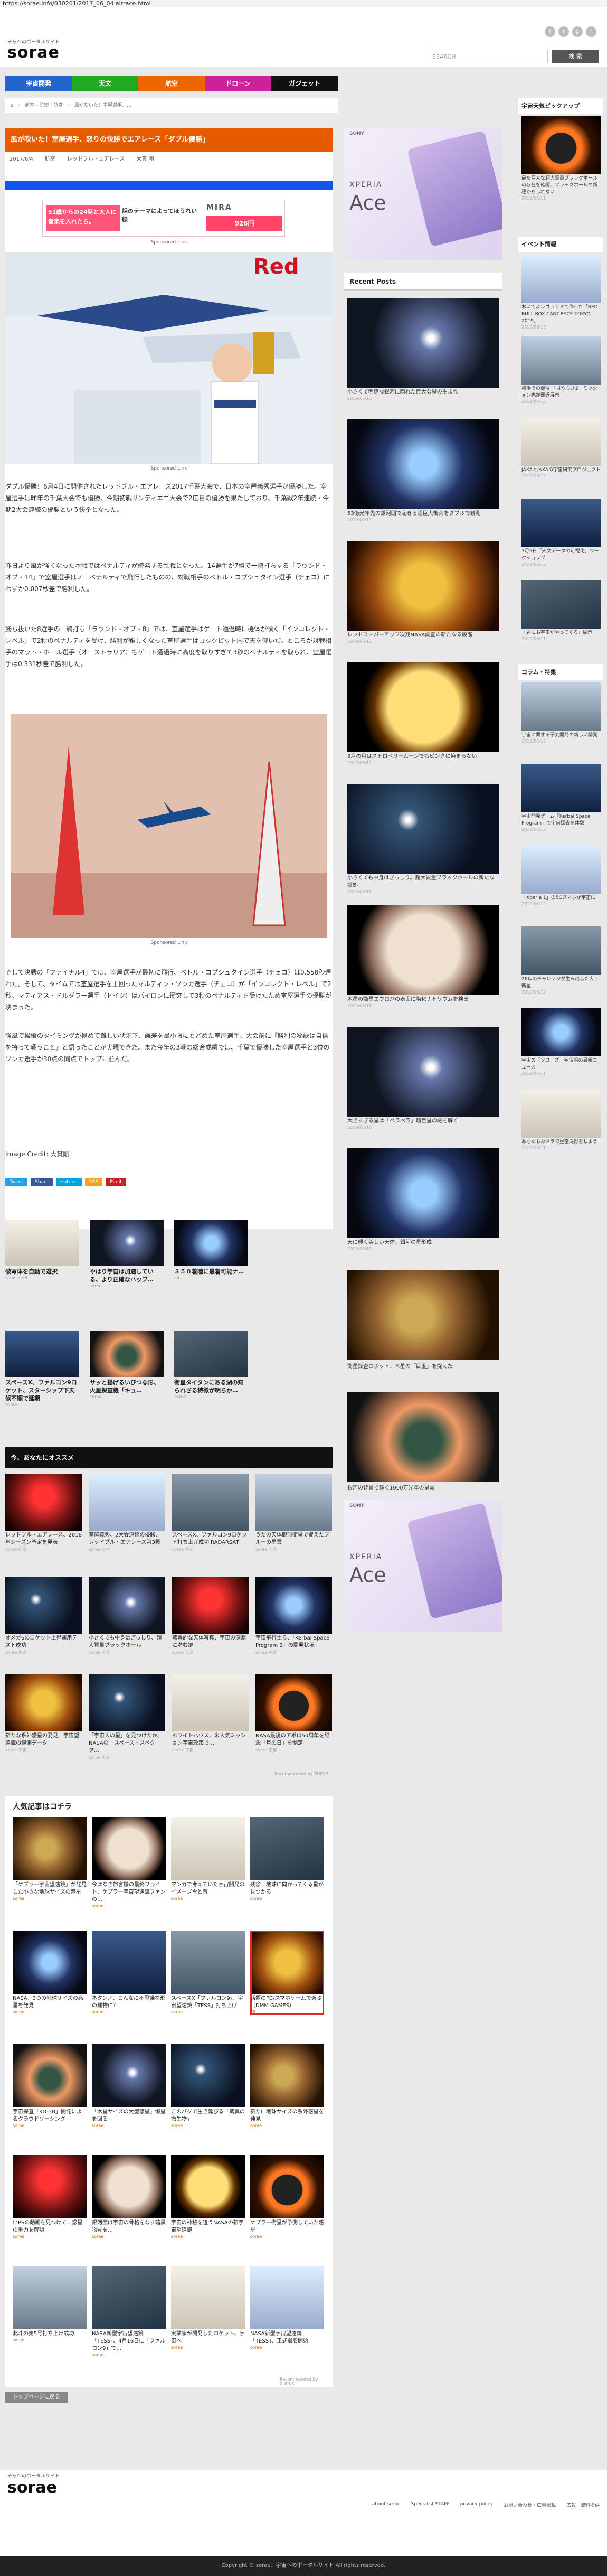  I want to click on popular-tile: 宇宙探査「KD-3B」開発によるクラウドソーシング sorae, so click(50, 2086).